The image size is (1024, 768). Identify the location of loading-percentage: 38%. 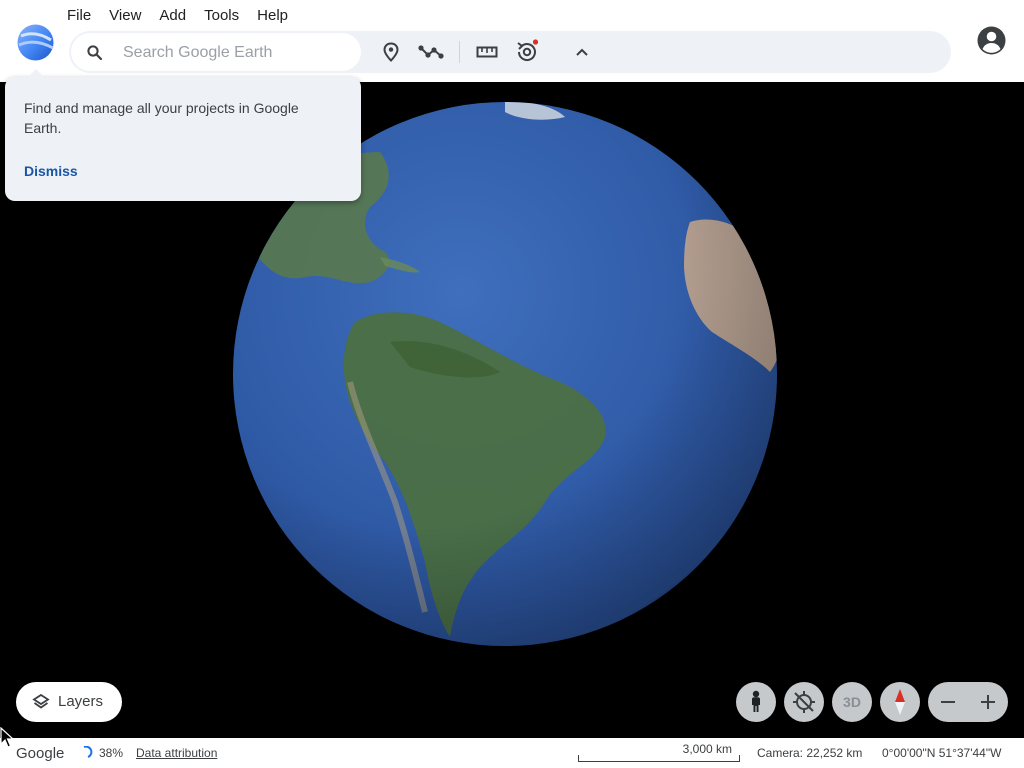
(111, 753).